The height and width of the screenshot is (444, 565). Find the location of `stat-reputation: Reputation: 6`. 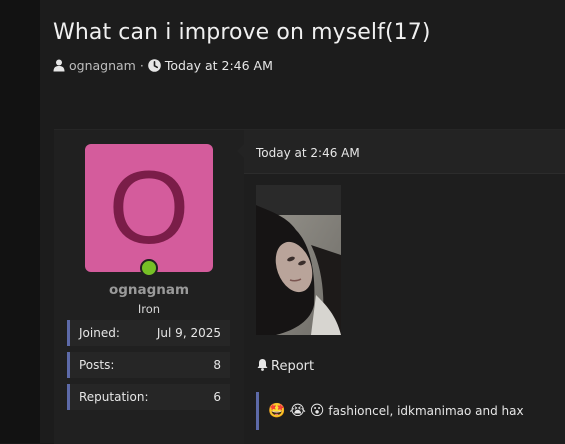

stat-reputation: Reputation: 6 is located at coordinates (148, 397).